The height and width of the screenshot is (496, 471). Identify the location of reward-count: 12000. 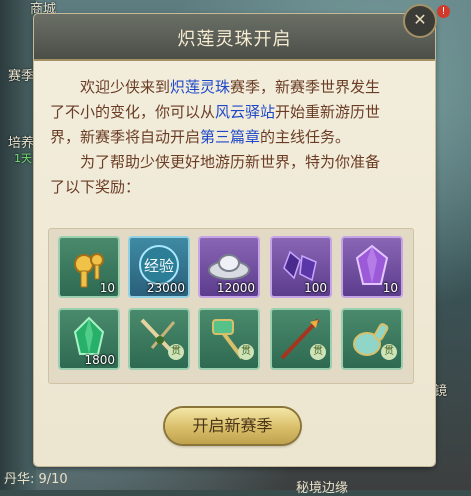
(235, 288).